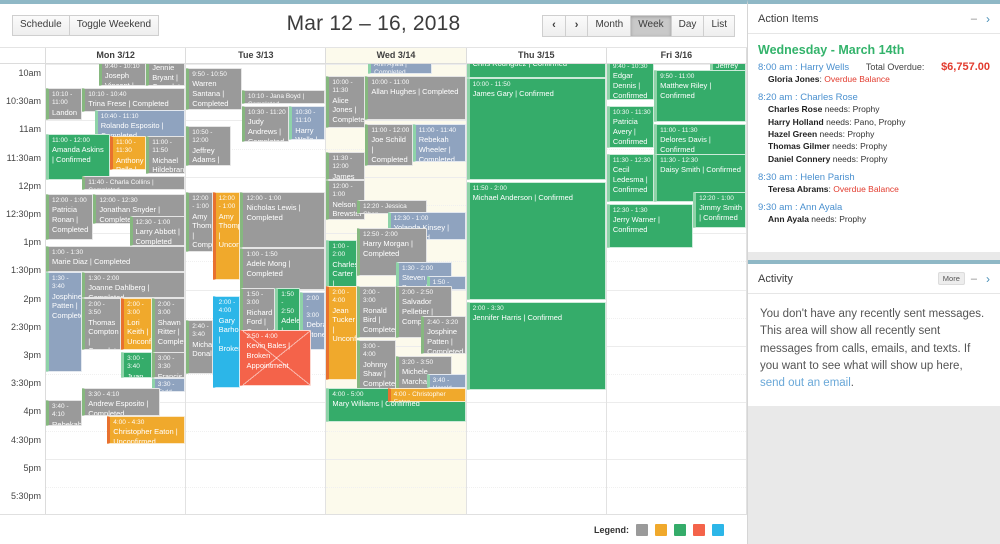  I want to click on calendar-event: 12:30 - 1:00 Larry Abbott | Completed, so click(157, 231).